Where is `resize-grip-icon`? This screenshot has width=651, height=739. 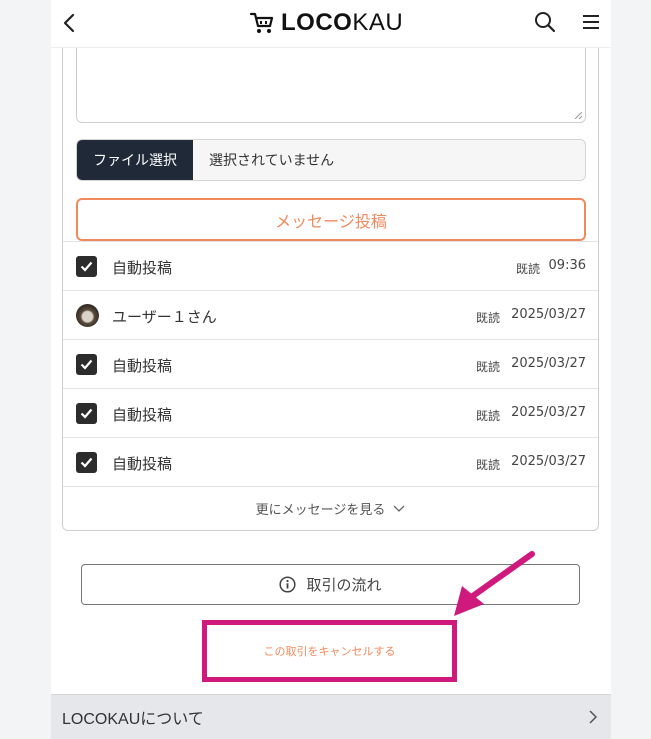
resize-grip-icon is located at coordinates (578, 115).